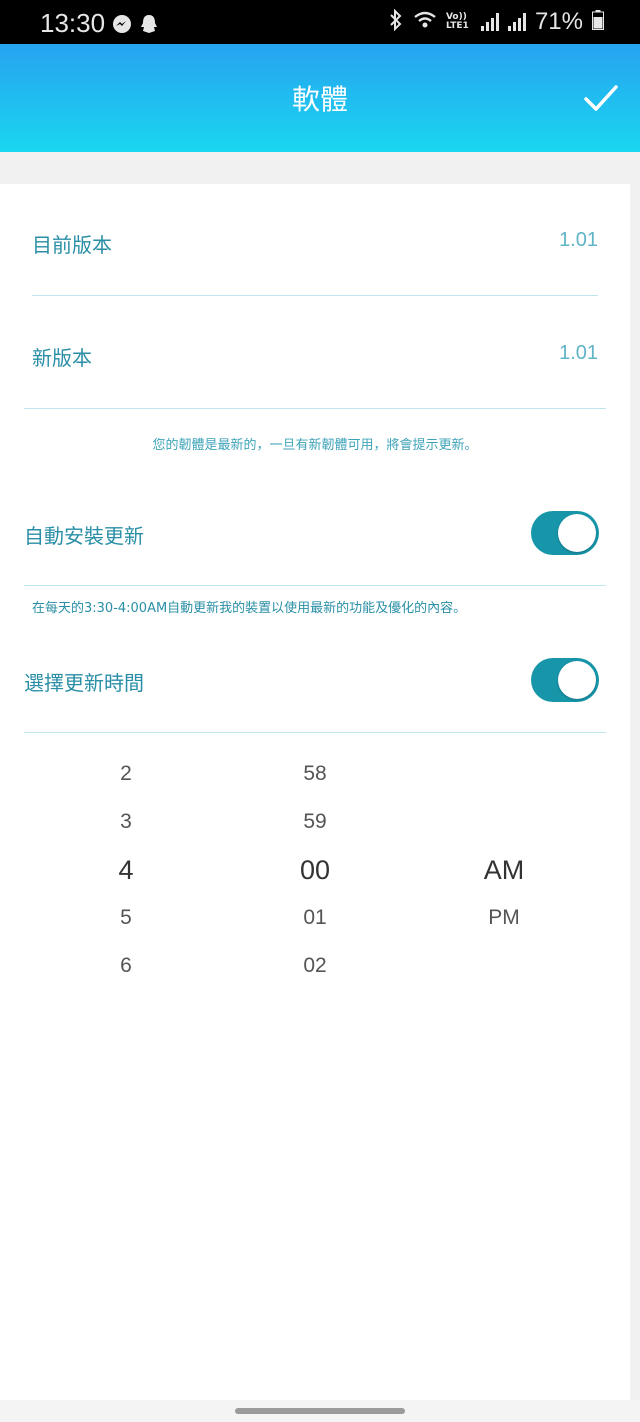 The width and height of the screenshot is (640, 1422). I want to click on auto-update-description: 在每天的3:30-4:00AM自動更新我的裝置以使用最新的功能及優化的內容。, so click(249, 608).